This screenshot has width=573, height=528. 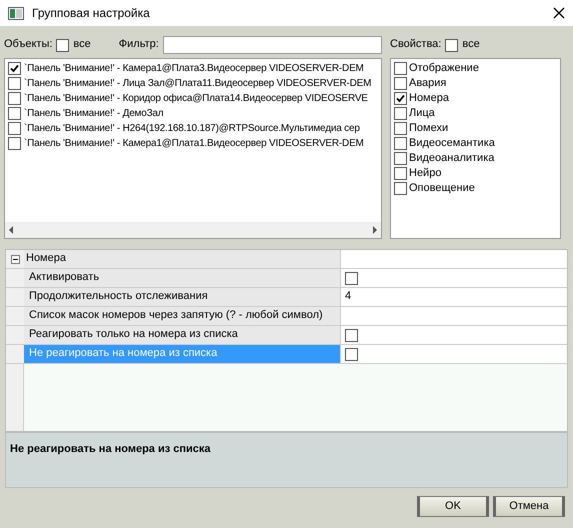 I want to click on property-label: Отображение, so click(x=444, y=69).